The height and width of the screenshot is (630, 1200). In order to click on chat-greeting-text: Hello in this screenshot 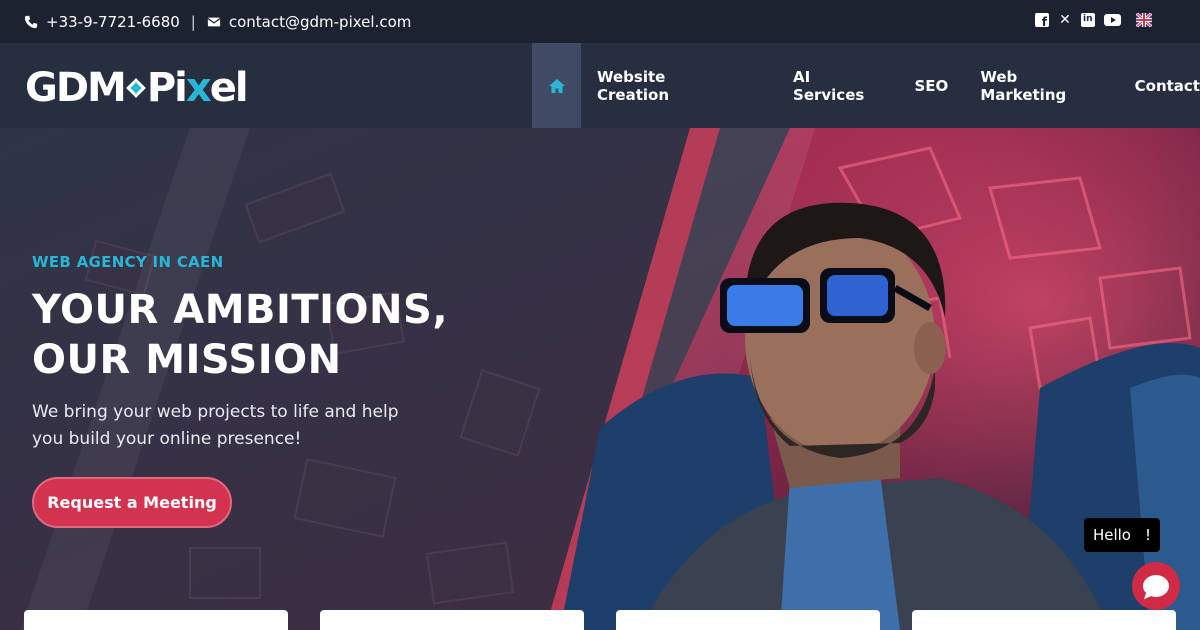, I will do `click(1111, 535)`.